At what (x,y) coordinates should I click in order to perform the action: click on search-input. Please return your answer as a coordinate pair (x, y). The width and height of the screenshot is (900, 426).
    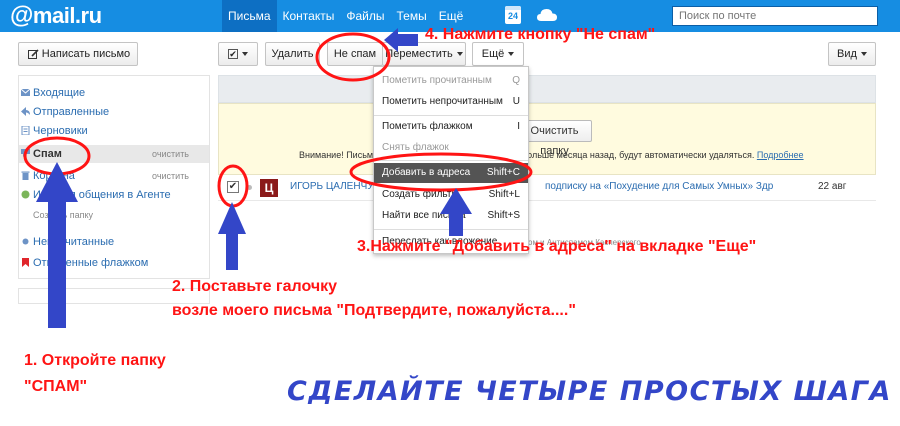
    Looking at the image, I should click on (775, 16).